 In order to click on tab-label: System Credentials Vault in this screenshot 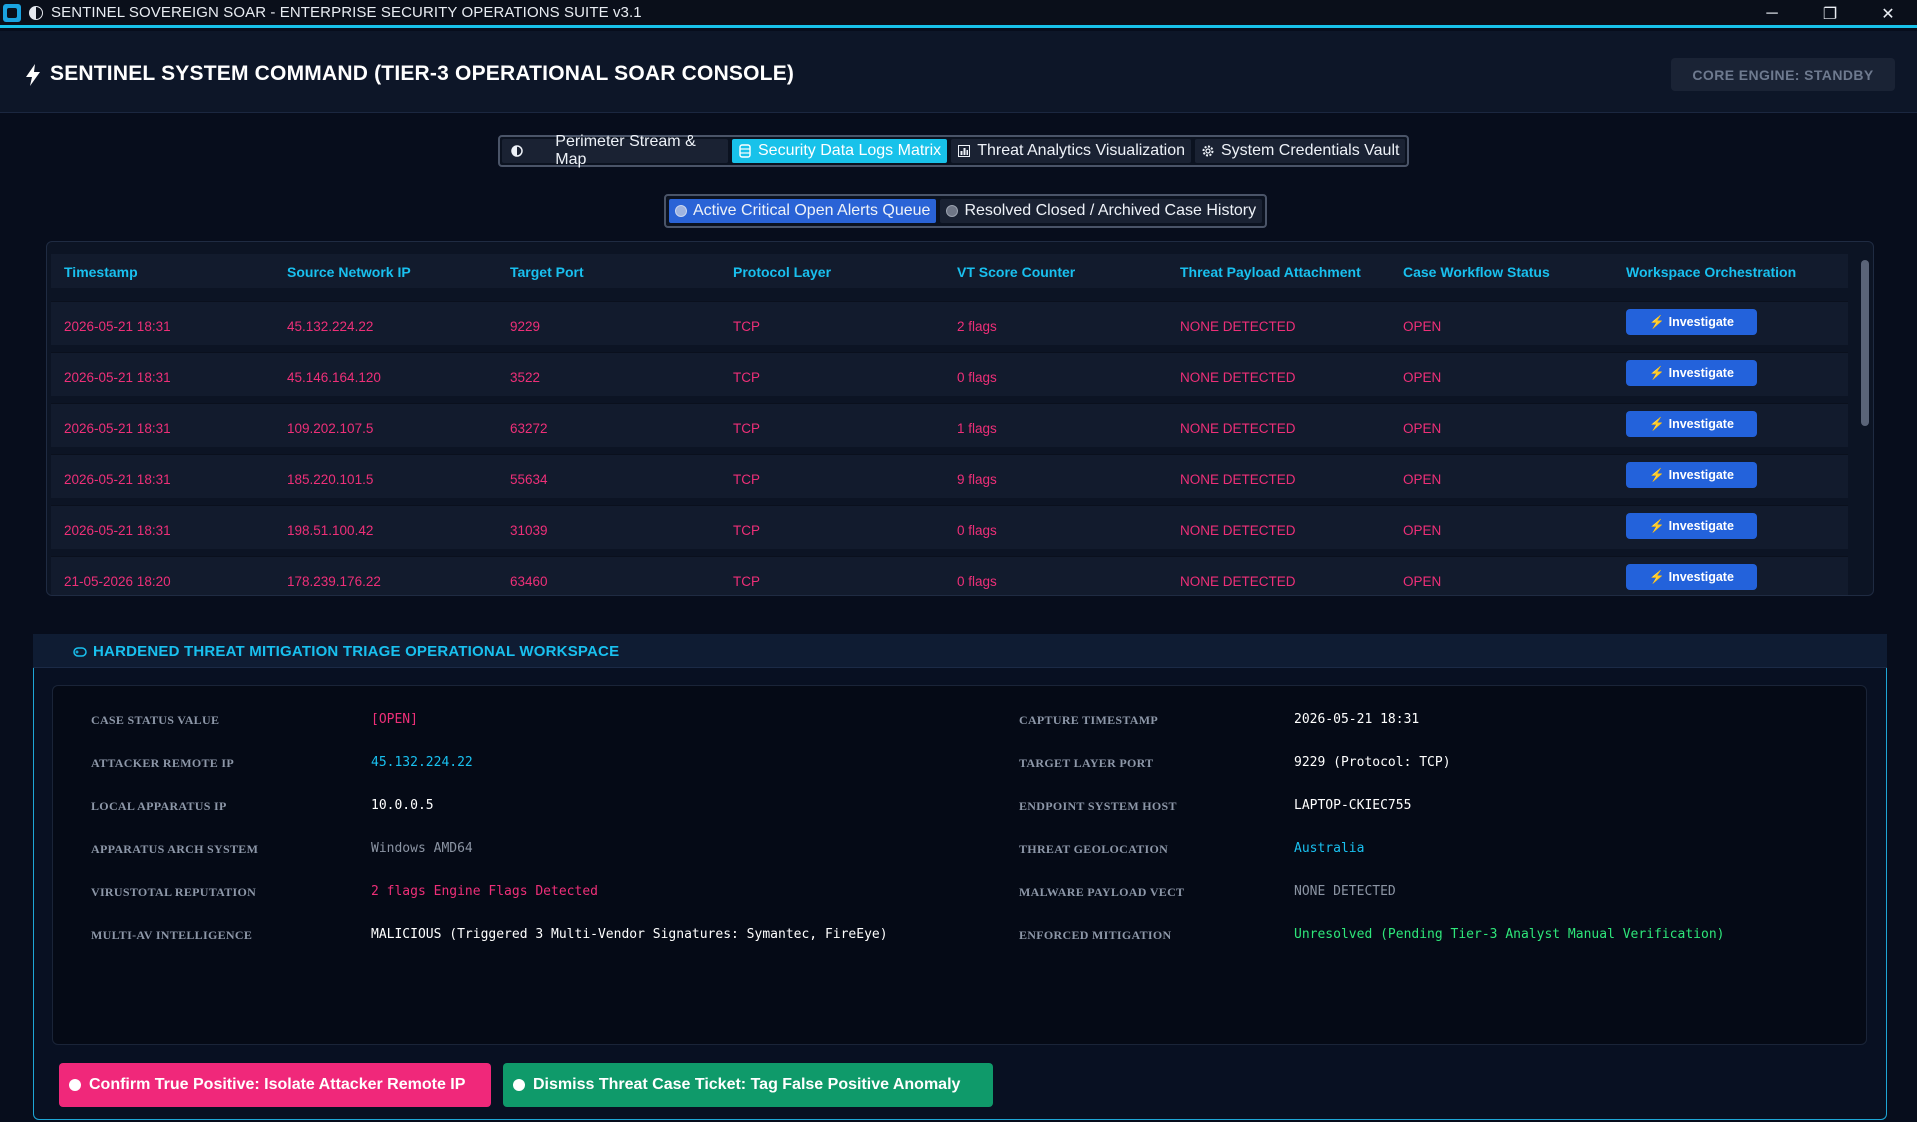, I will do `click(1310, 150)`.